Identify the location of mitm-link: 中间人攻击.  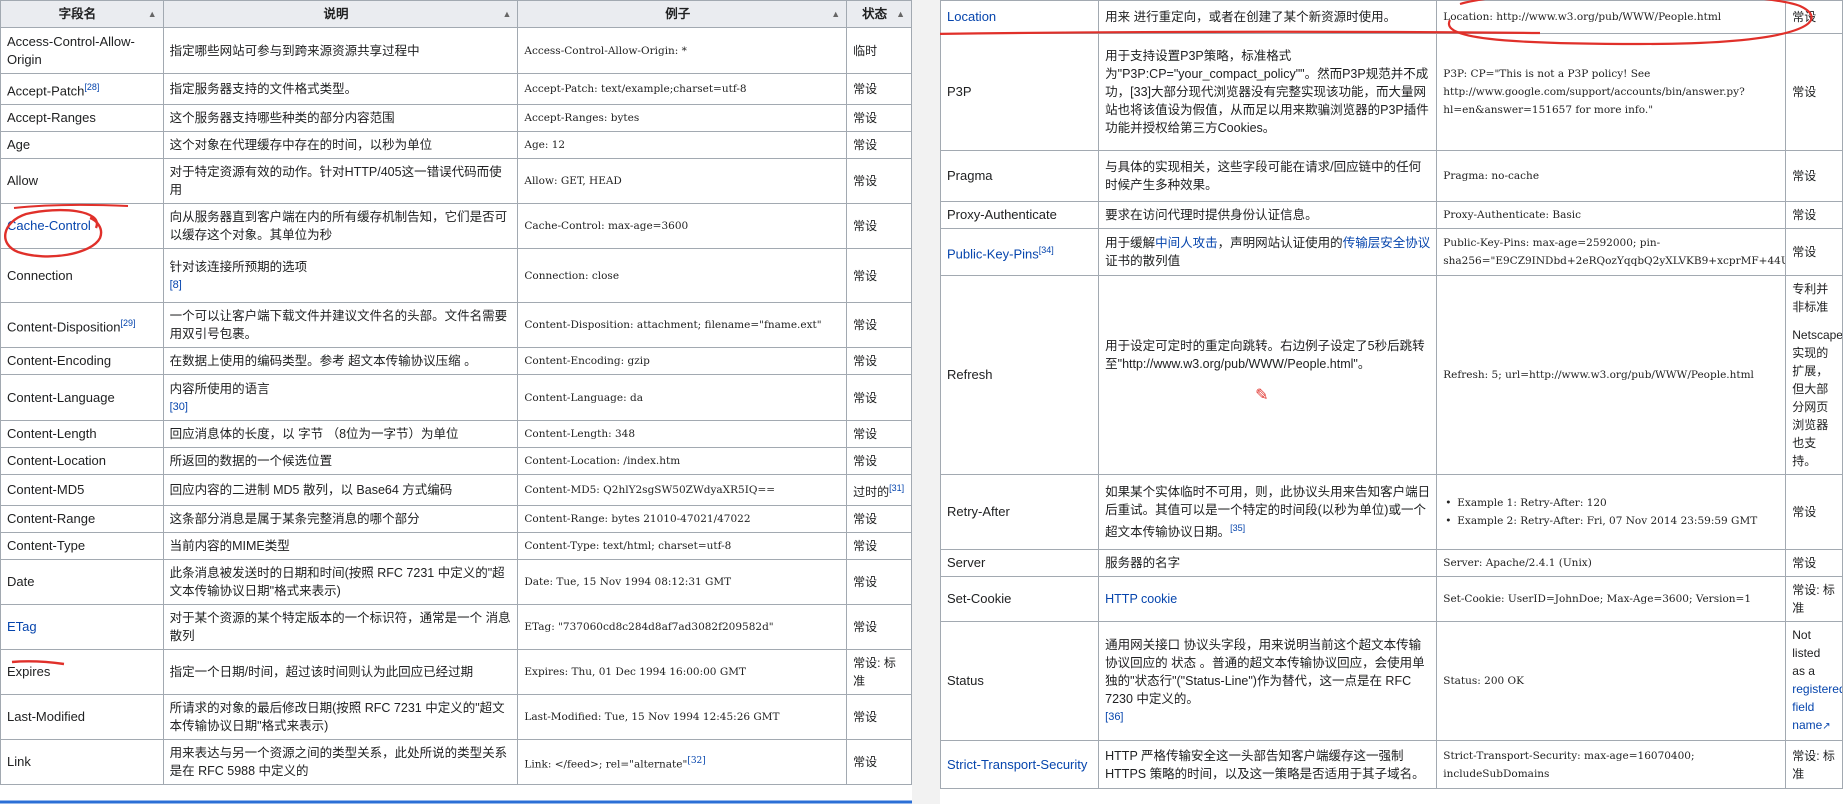
(1186, 243).